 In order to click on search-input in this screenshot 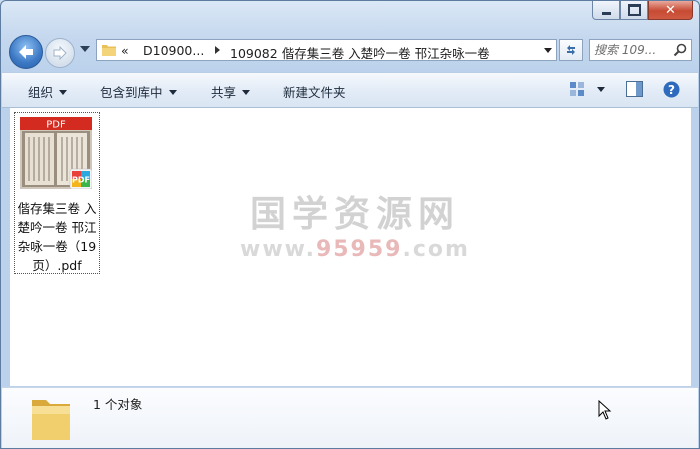, I will do `click(632, 50)`.